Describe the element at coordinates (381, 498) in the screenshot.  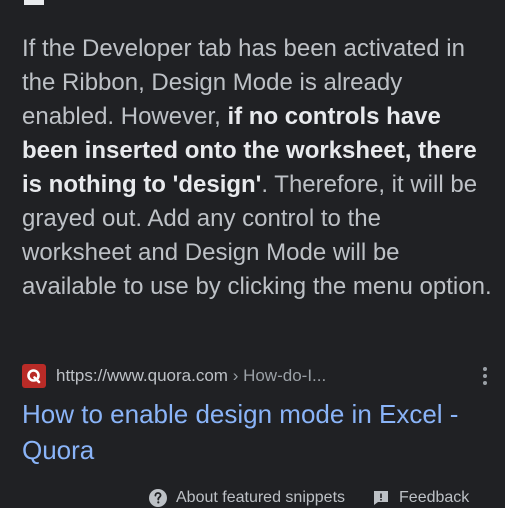
I see `feedback-icon` at that location.